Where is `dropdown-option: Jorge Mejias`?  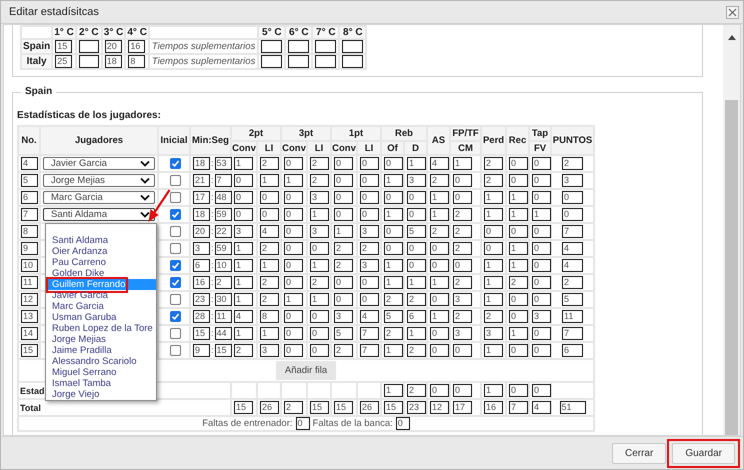
dropdown-option: Jorge Mejias is located at coordinates (101, 339).